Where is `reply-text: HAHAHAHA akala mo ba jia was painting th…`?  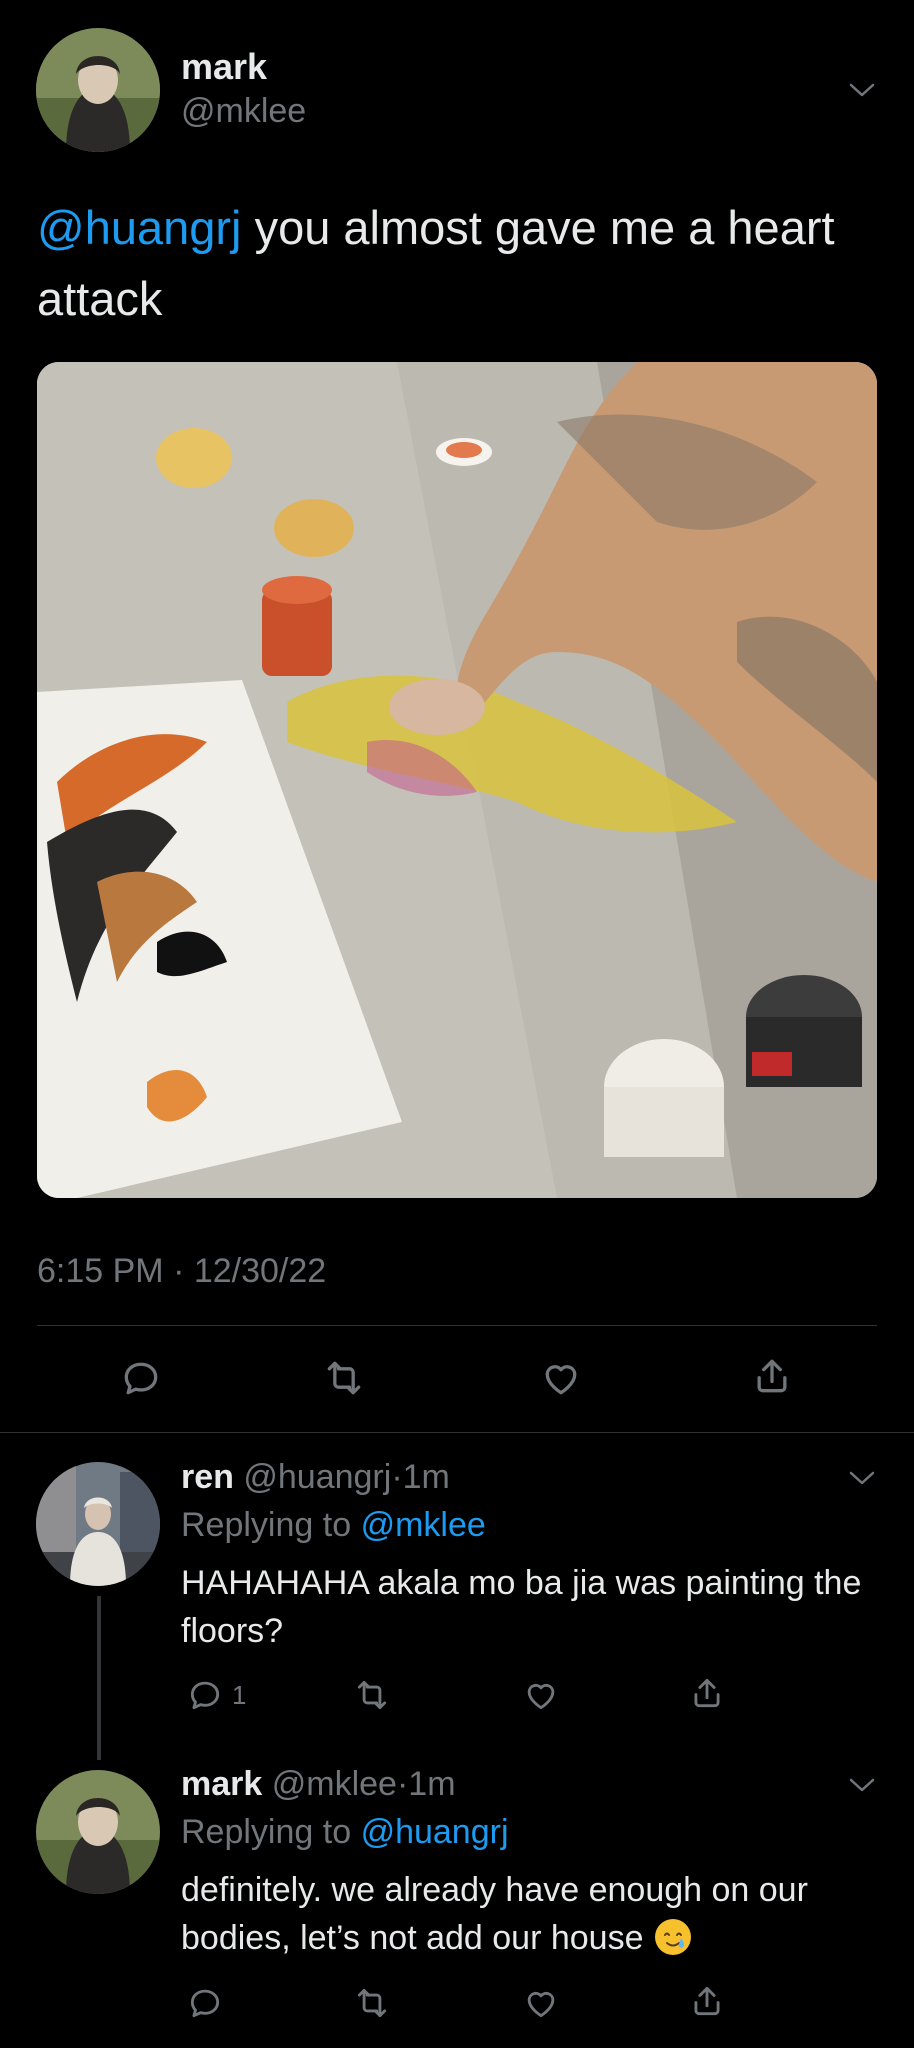 reply-text: HAHAHAHA akala mo ba jia was painting th… is located at coordinates (521, 1607).